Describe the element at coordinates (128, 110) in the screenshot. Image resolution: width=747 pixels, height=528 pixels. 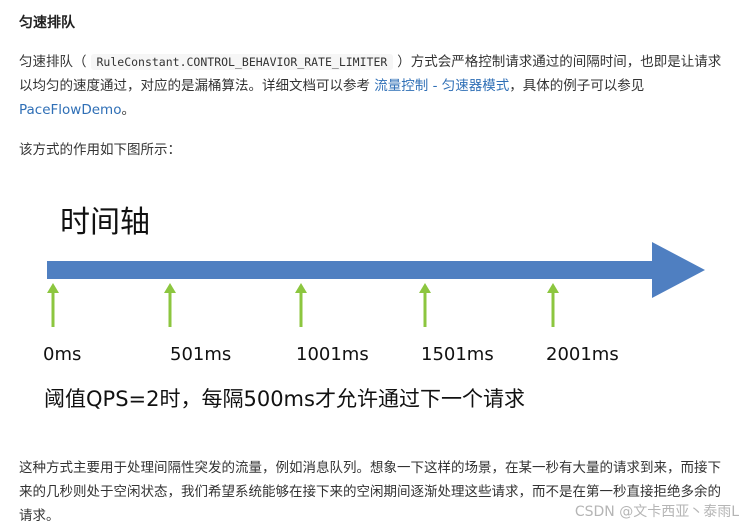
I see `intro-text-end: 。` at that location.